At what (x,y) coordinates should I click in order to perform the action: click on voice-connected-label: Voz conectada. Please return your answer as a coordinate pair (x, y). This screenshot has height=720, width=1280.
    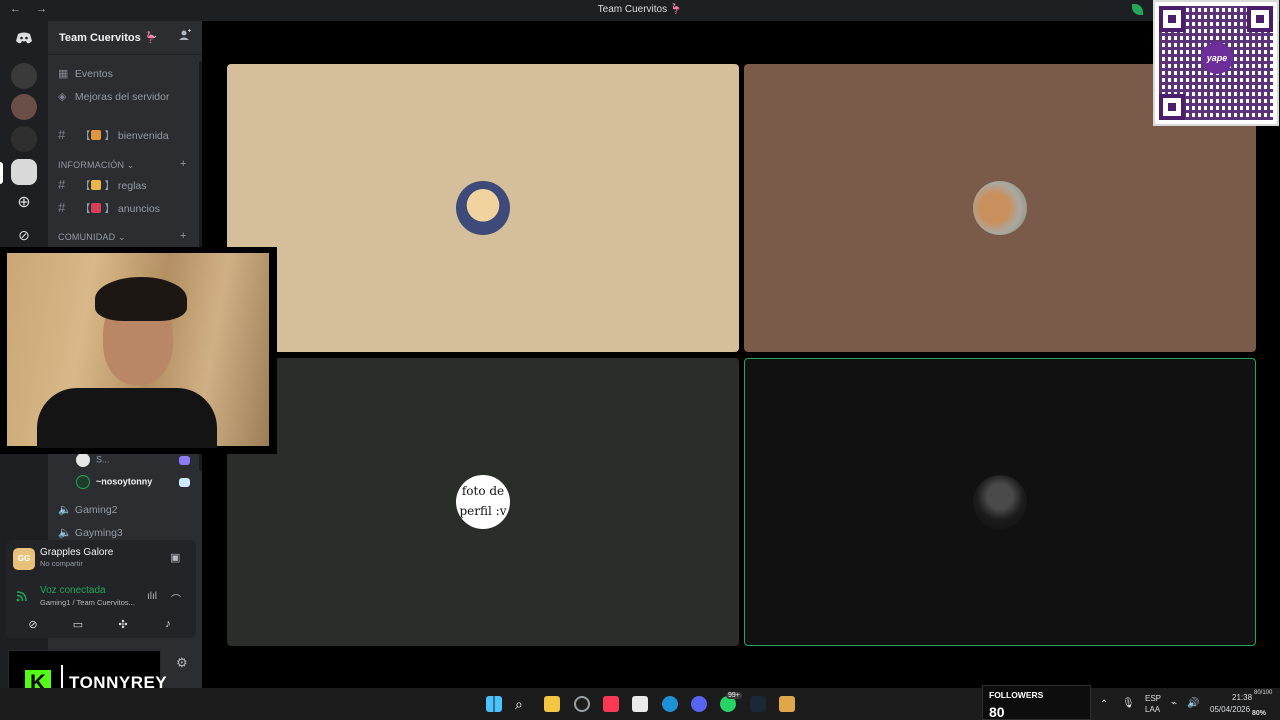
    Looking at the image, I should click on (73, 590).